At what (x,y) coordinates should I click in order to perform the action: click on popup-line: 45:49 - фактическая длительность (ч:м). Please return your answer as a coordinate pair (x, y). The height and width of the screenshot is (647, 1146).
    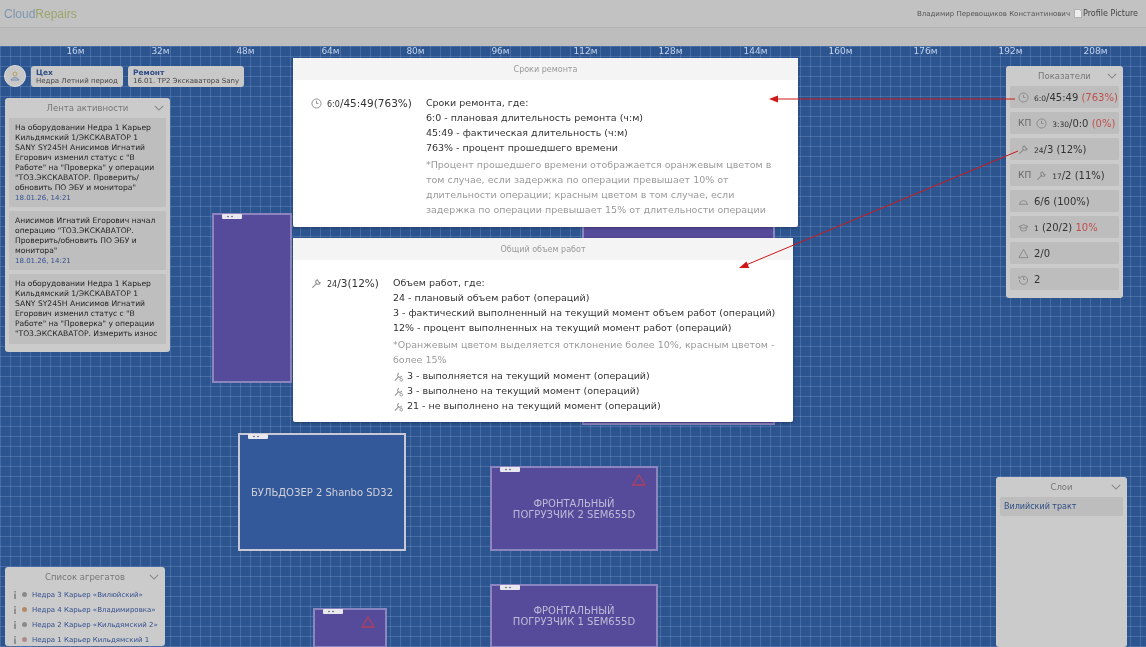
    Looking at the image, I should click on (527, 133).